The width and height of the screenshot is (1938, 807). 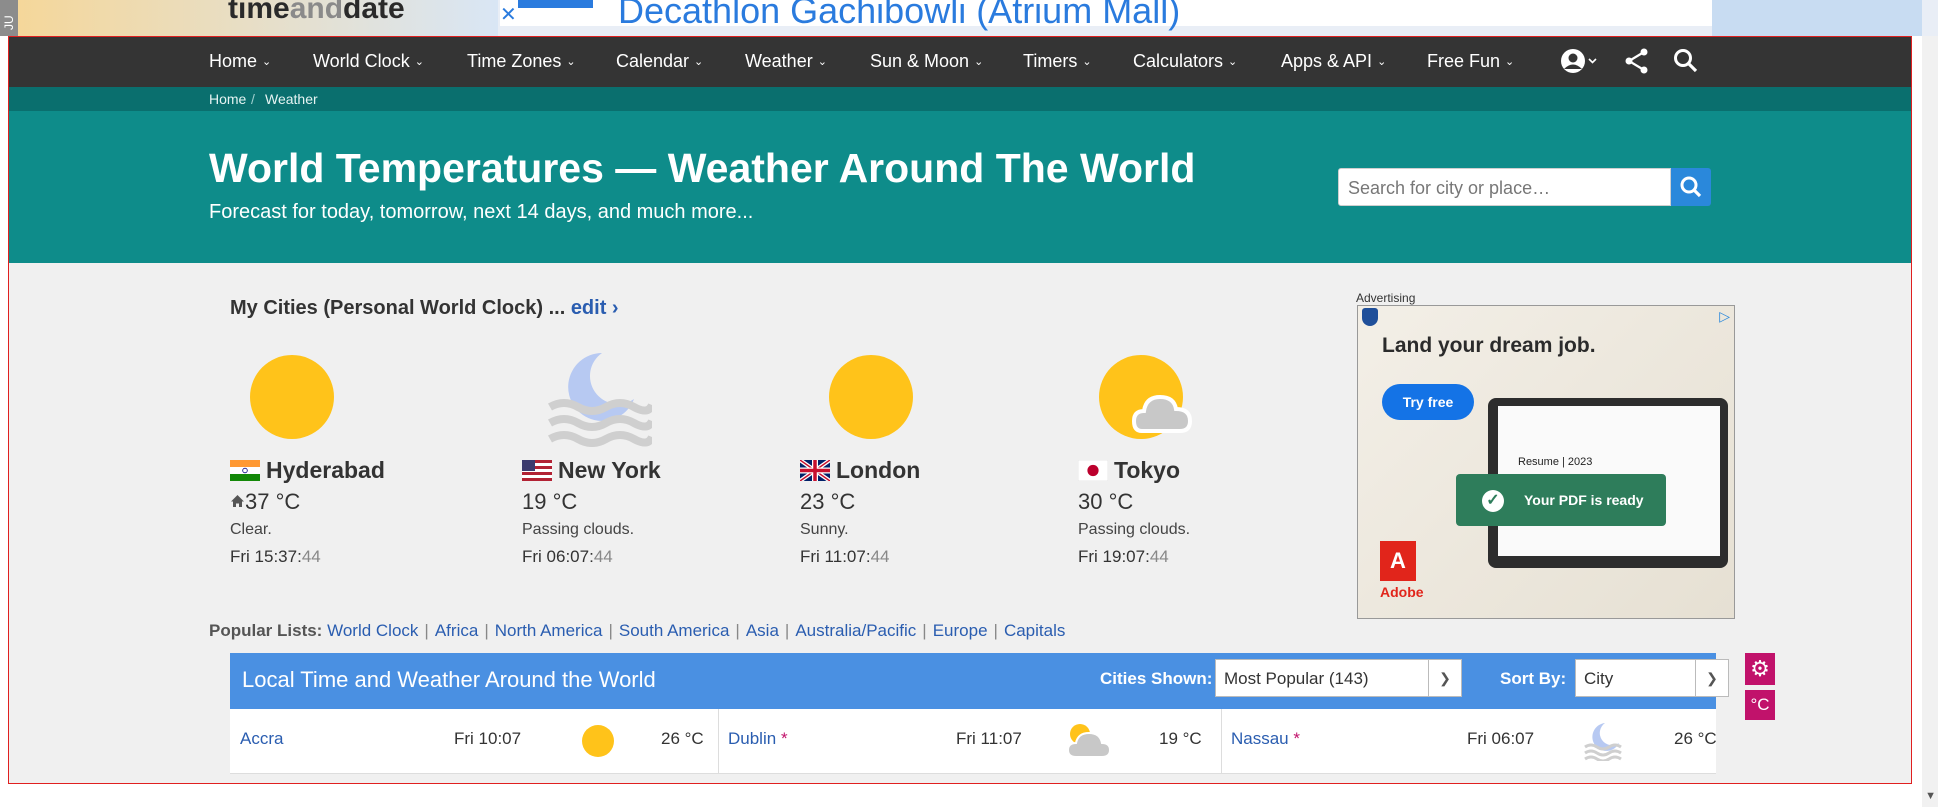 What do you see at coordinates (1050, 61) in the screenshot?
I see `nav-timers-label: Timers` at bounding box center [1050, 61].